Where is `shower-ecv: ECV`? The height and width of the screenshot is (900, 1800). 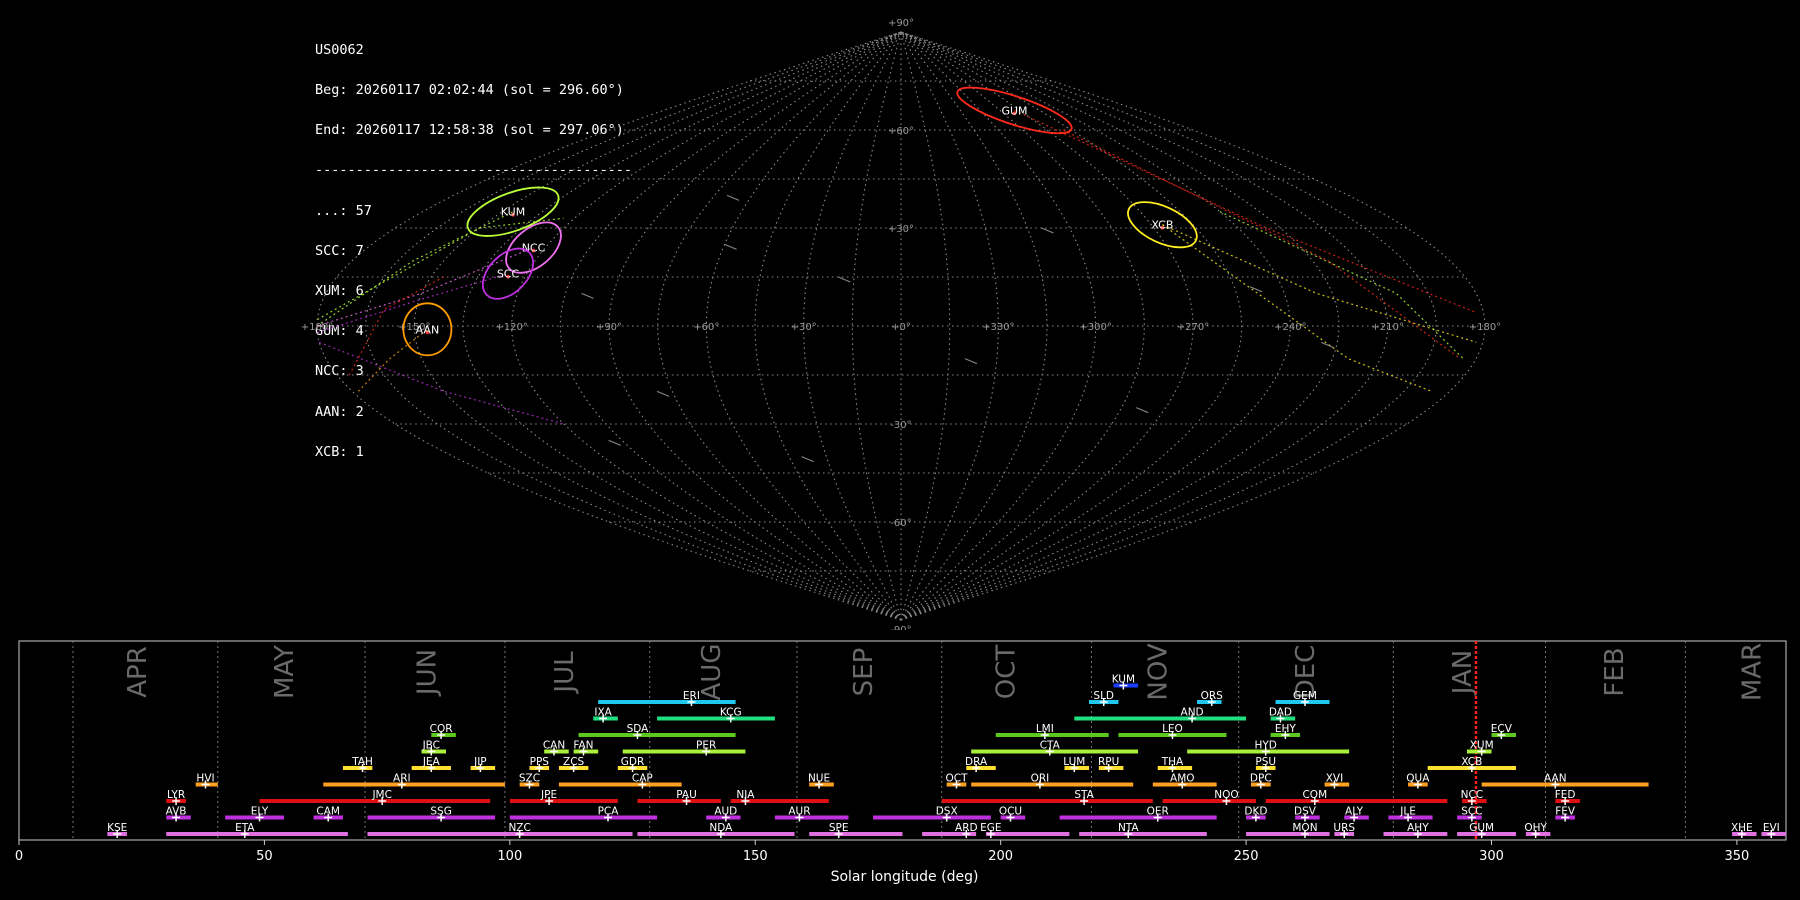 shower-ecv: ECV is located at coordinates (1504, 731).